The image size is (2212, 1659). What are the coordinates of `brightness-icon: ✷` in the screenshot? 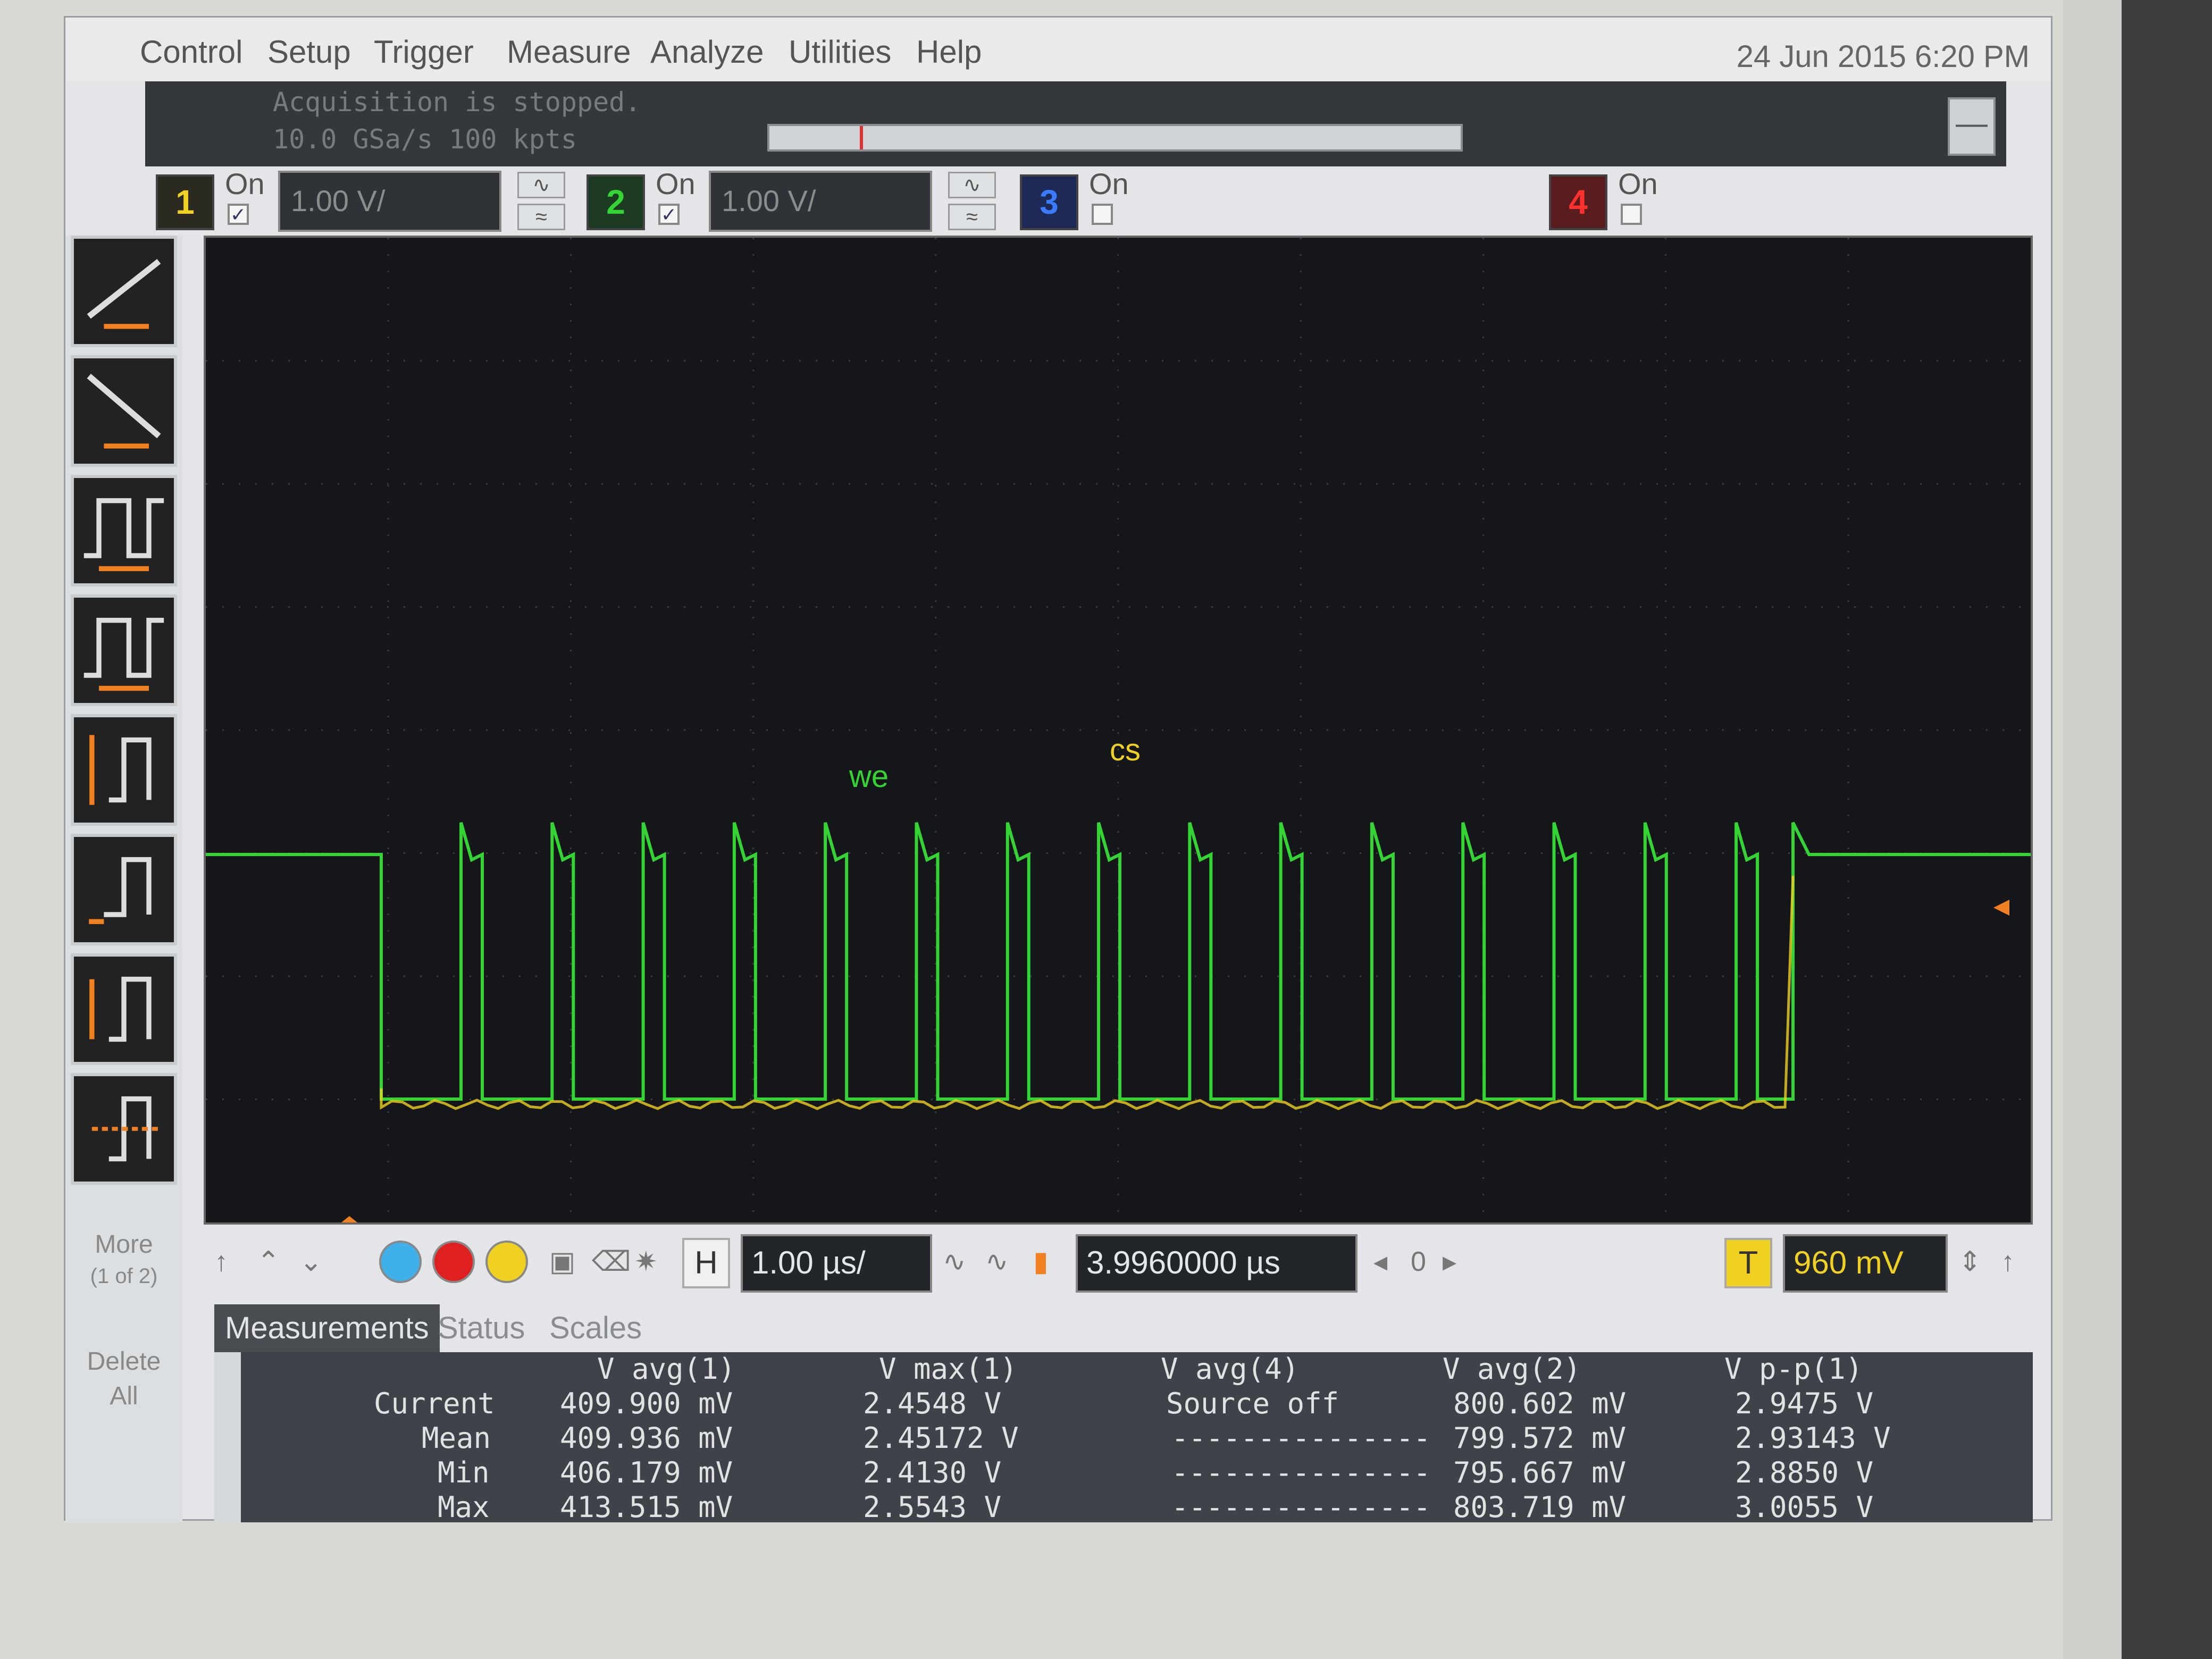 It's located at (646, 1262).